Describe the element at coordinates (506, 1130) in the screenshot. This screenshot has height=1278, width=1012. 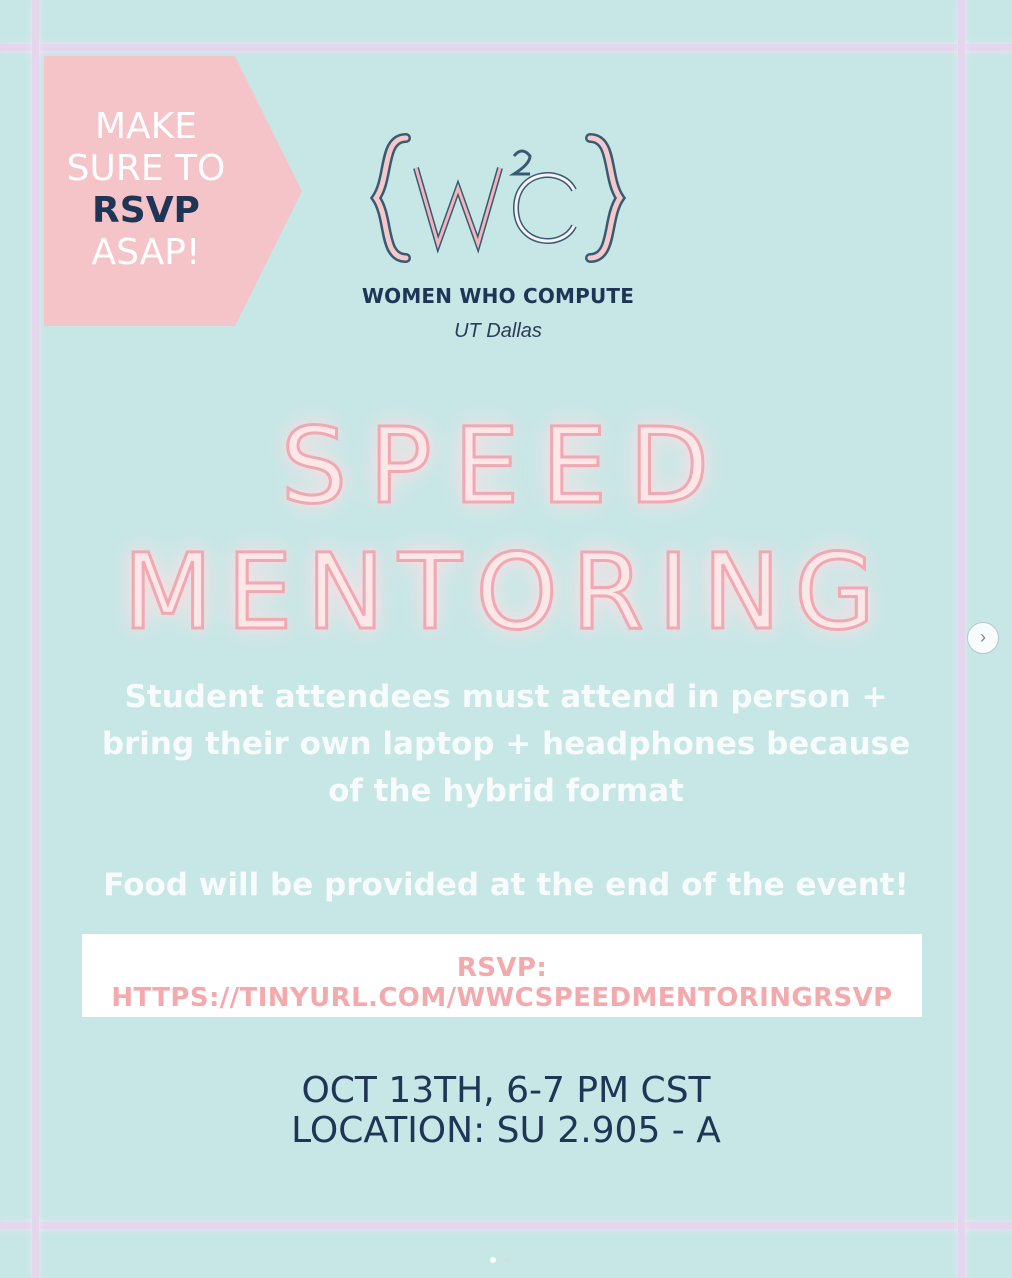
I see `event-location: LOCATION: SU 2.905 - A` at that location.